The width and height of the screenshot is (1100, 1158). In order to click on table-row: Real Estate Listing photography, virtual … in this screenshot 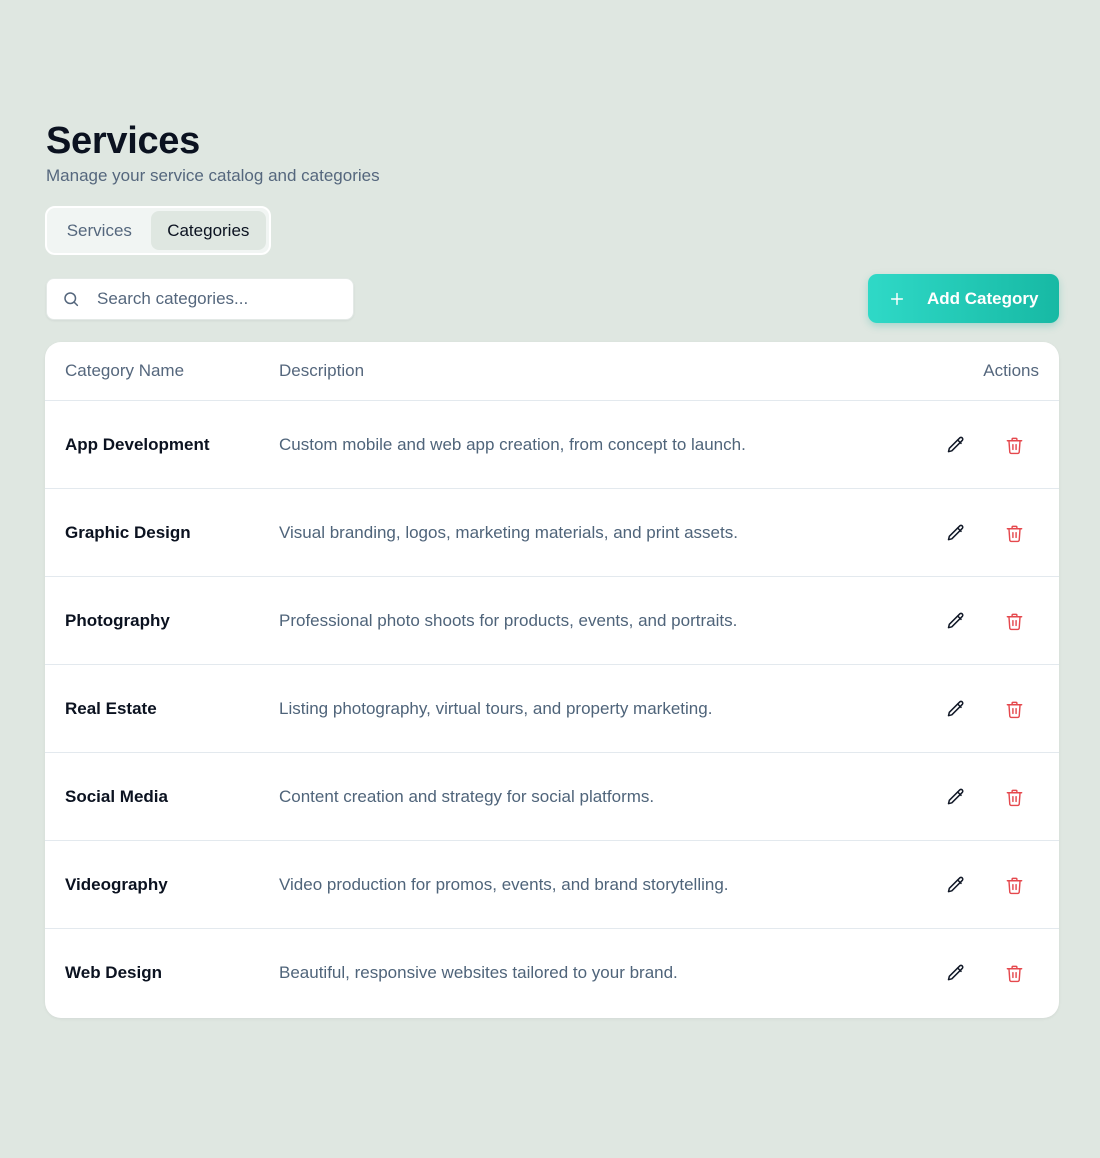, I will do `click(552, 709)`.